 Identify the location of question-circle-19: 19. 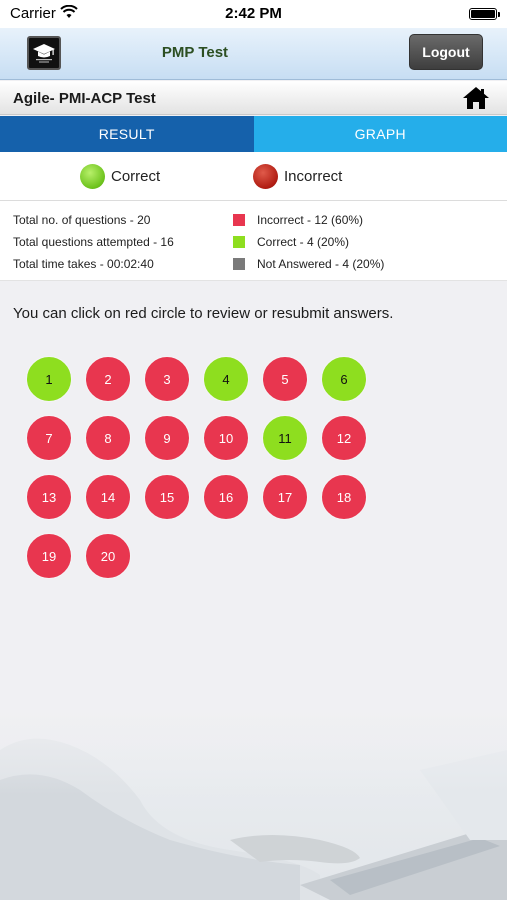
(49, 556).